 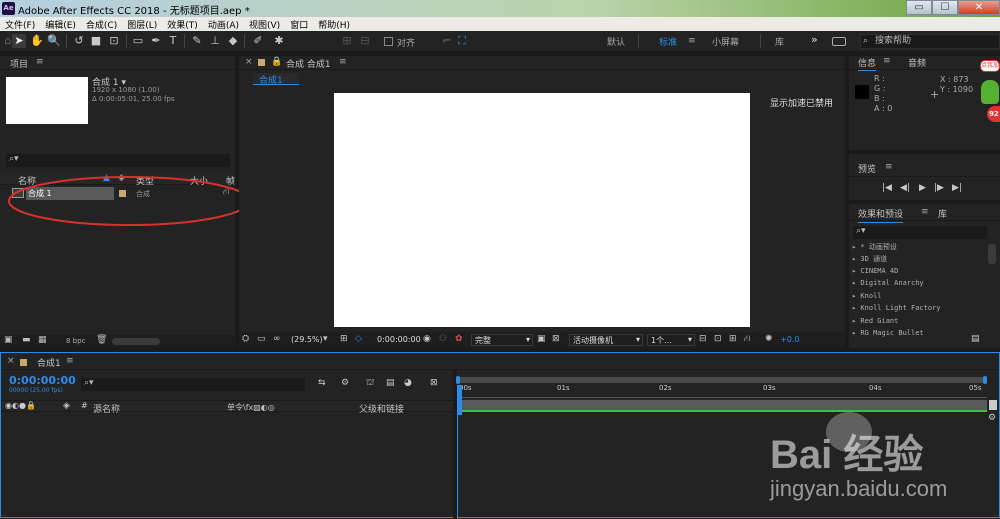 What do you see at coordinates (136, 341) in the screenshot?
I see `thumbnail-slider` at bounding box center [136, 341].